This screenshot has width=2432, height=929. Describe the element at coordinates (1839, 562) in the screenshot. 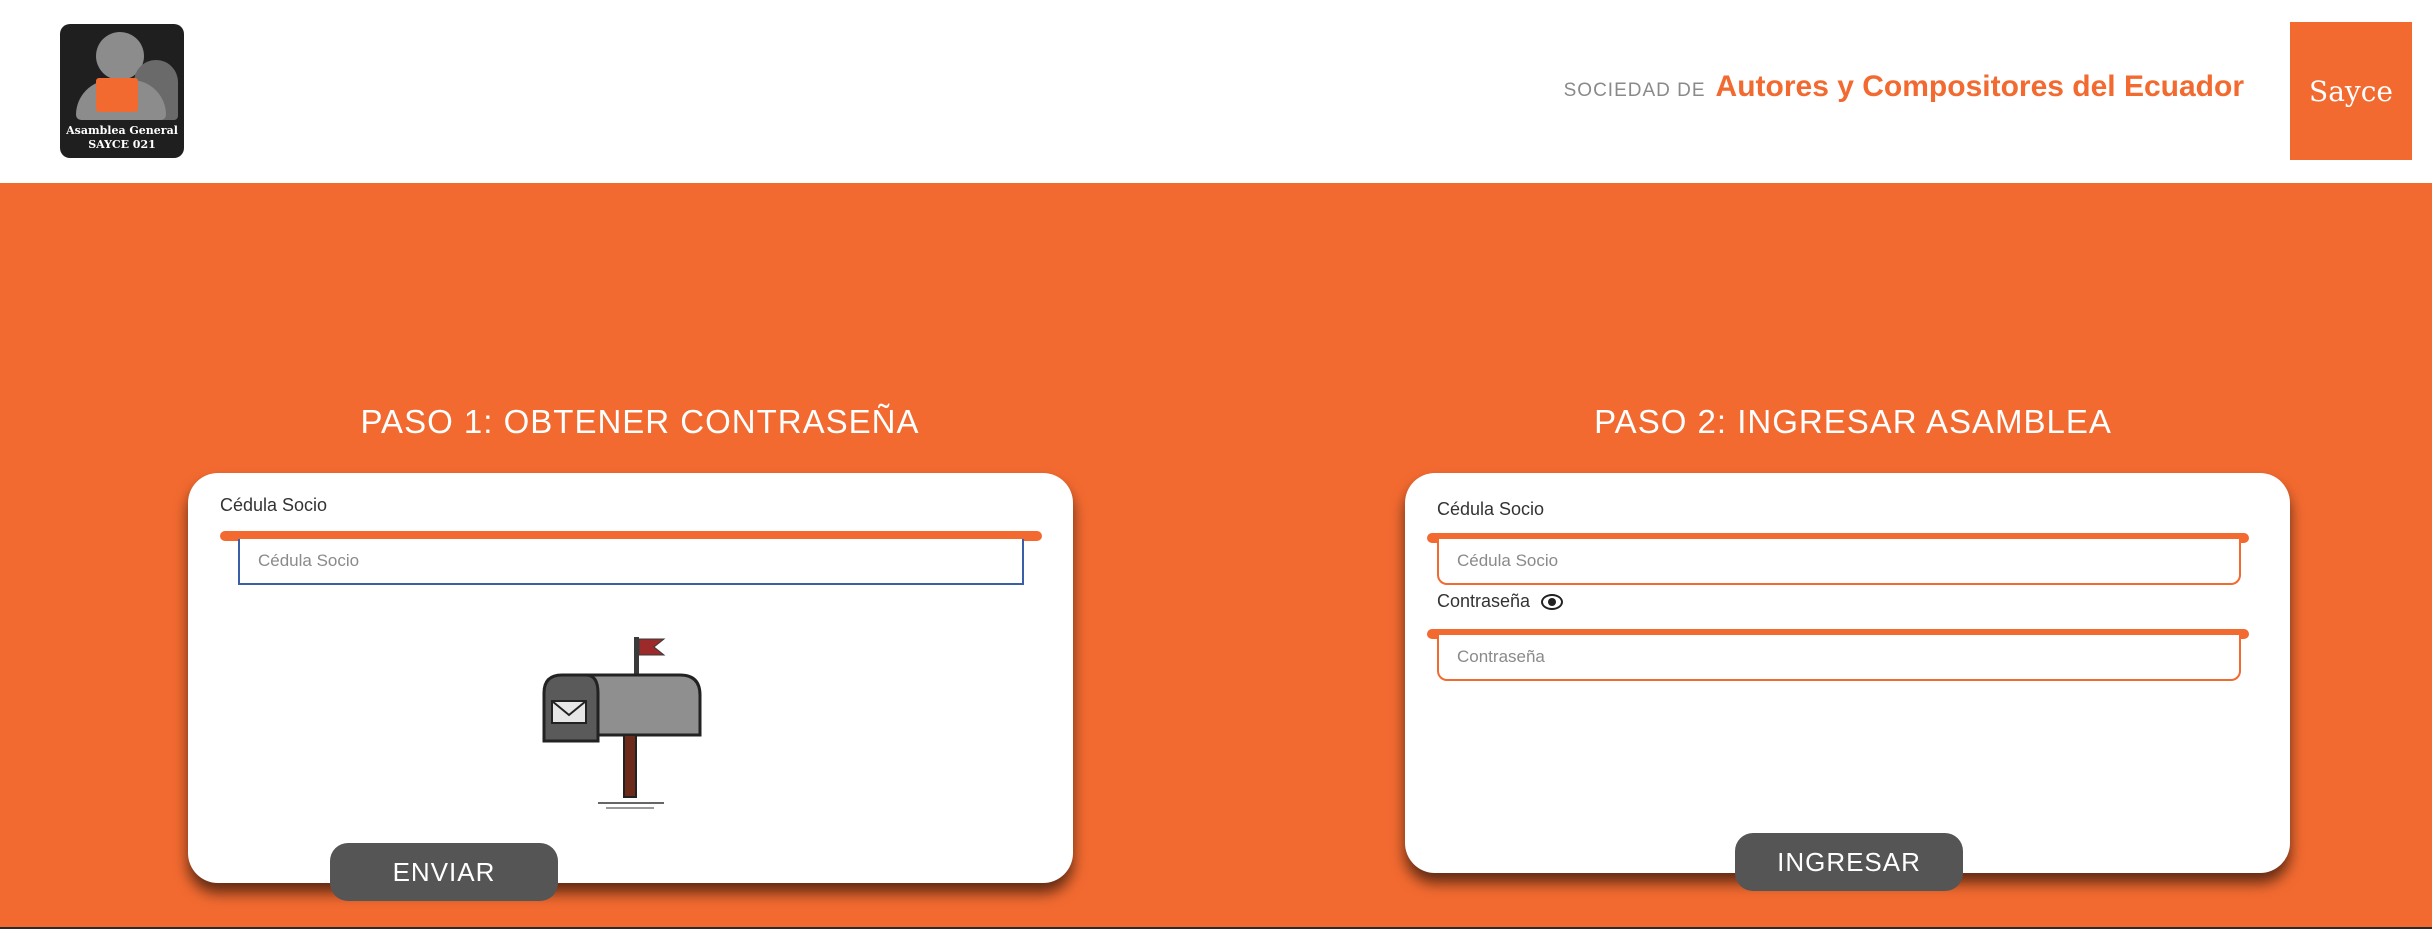

I see `step2-id-input` at that location.